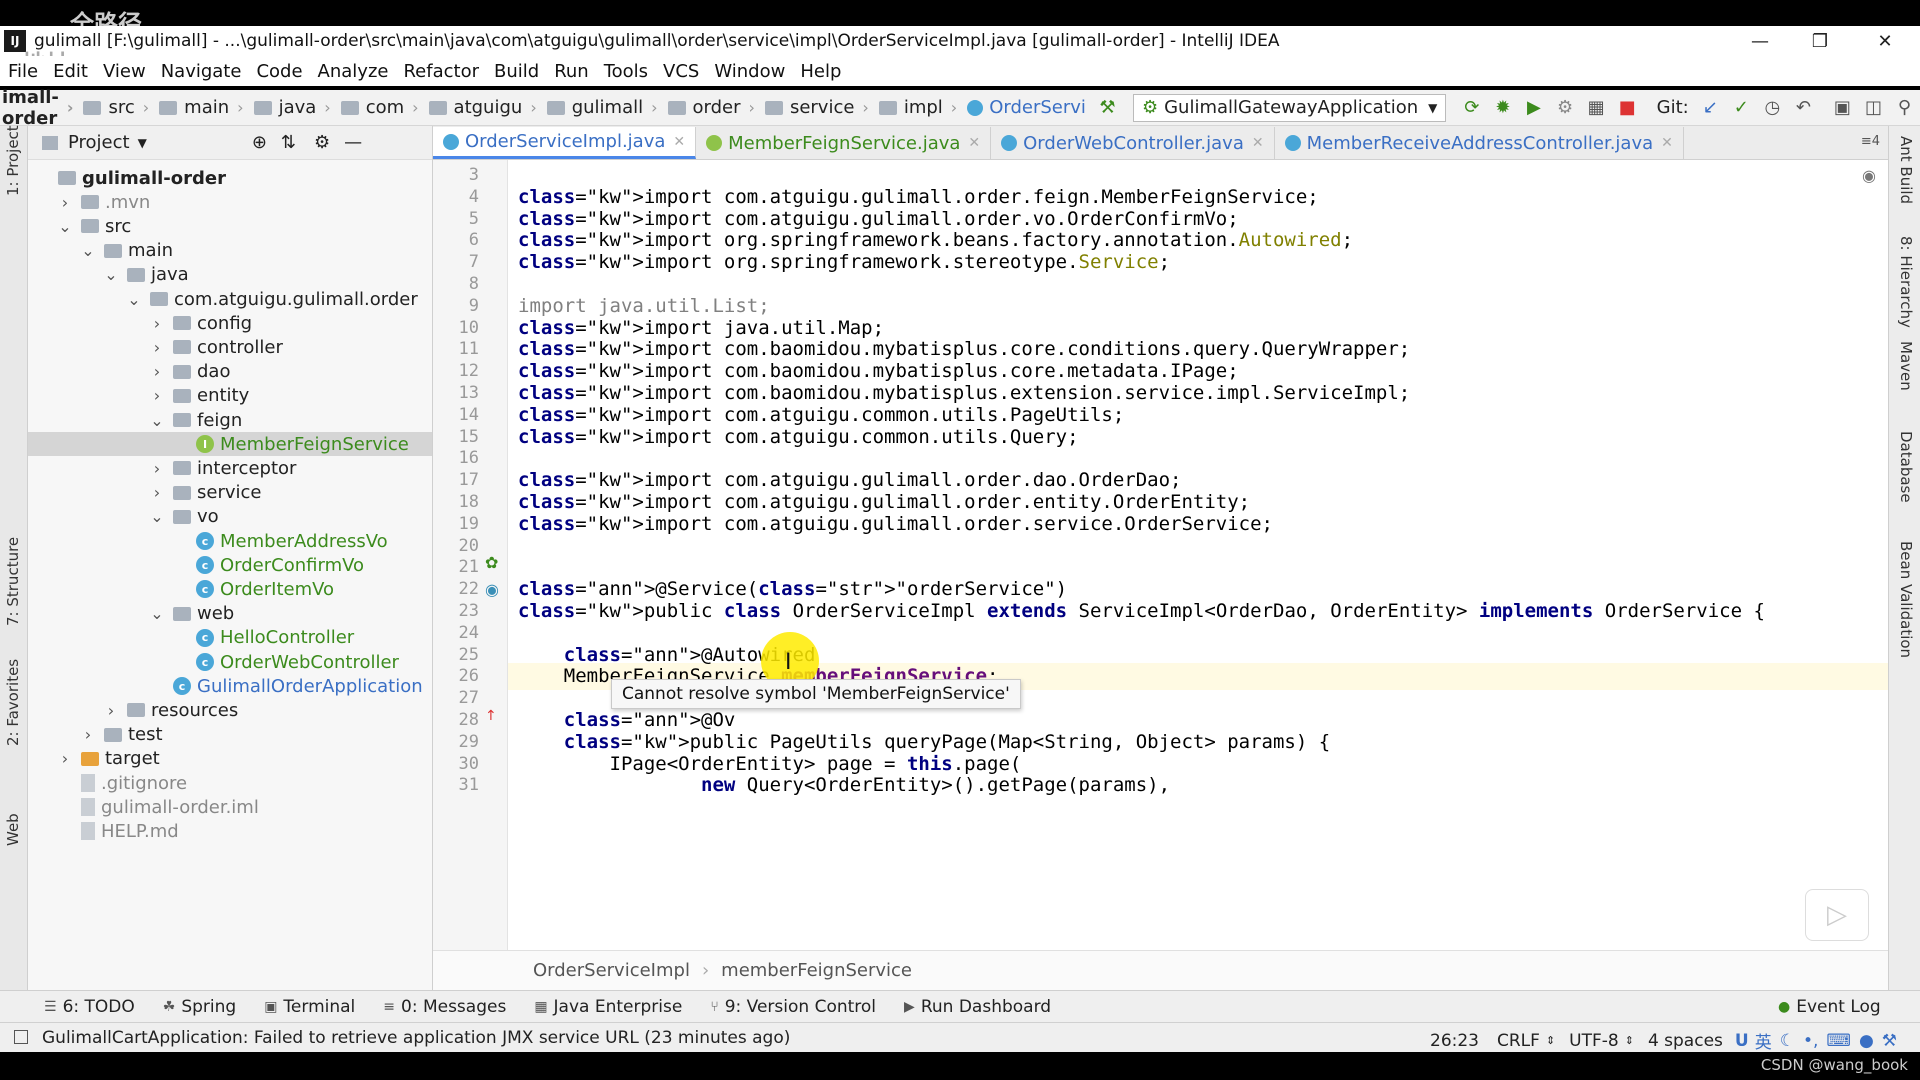 The width and height of the screenshot is (1920, 1080). What do you see at coordinates (1533, 108) in the screenshot?
I see `coverage-icon: ▶` at bounding box center [1533, 108].